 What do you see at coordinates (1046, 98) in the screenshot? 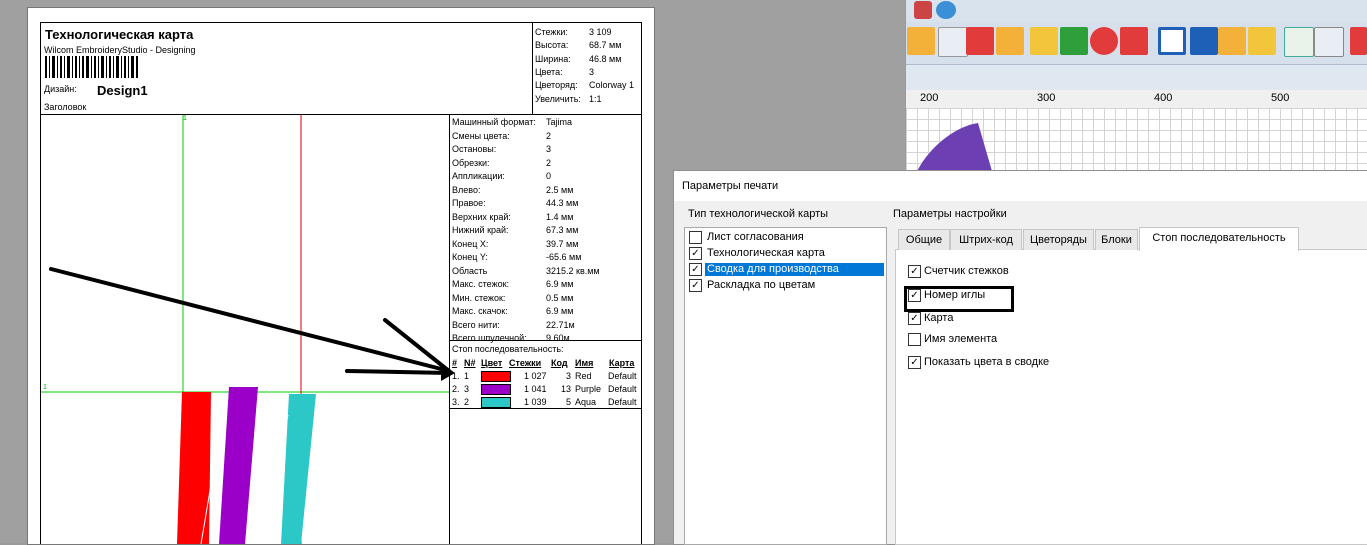
I see `ruler-tick: 300` at bounding box center [1046, 98].